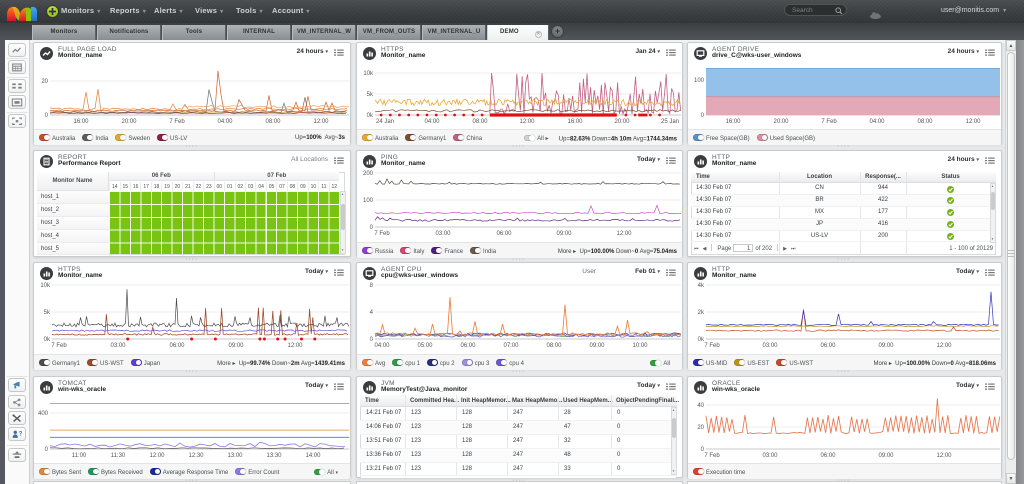 This screenshot has width=1024, height=484. What do you see at coordinates (235, 456) in the screenshot?
I see `svg-text: 13:00` at bounding box center [235, 456].